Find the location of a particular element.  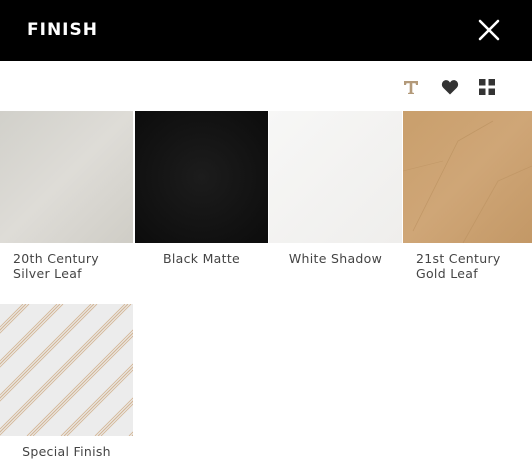

finish-label: Special Finish is located at coordinates (66, 451).